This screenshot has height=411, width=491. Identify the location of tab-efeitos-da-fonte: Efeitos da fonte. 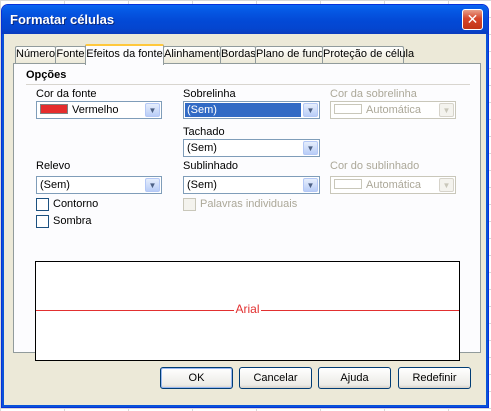
(124, 54).